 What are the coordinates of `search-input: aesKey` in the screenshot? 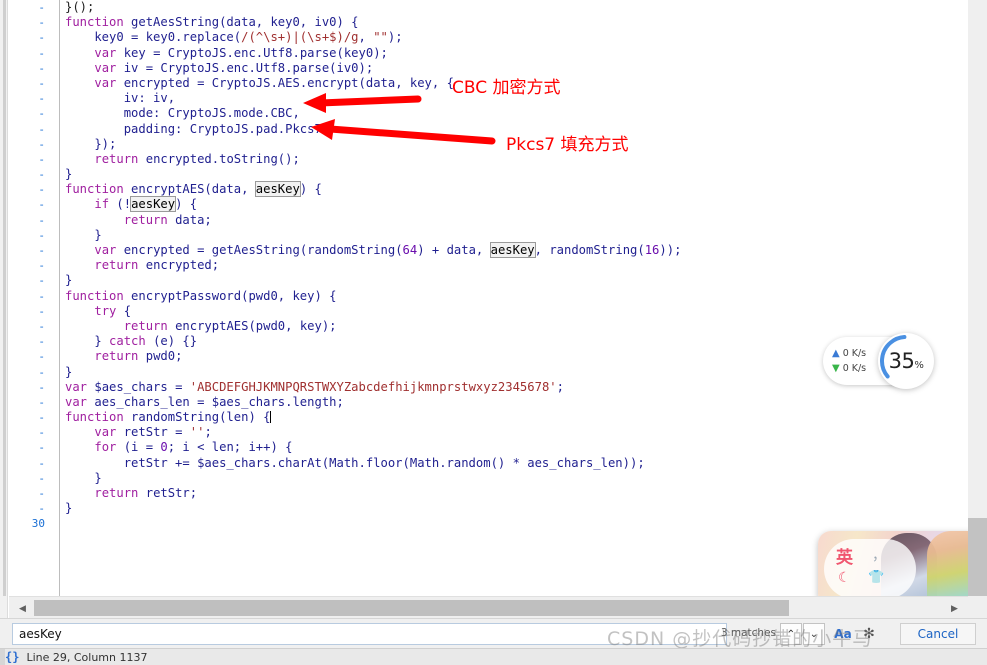 It's located at (369, 634).